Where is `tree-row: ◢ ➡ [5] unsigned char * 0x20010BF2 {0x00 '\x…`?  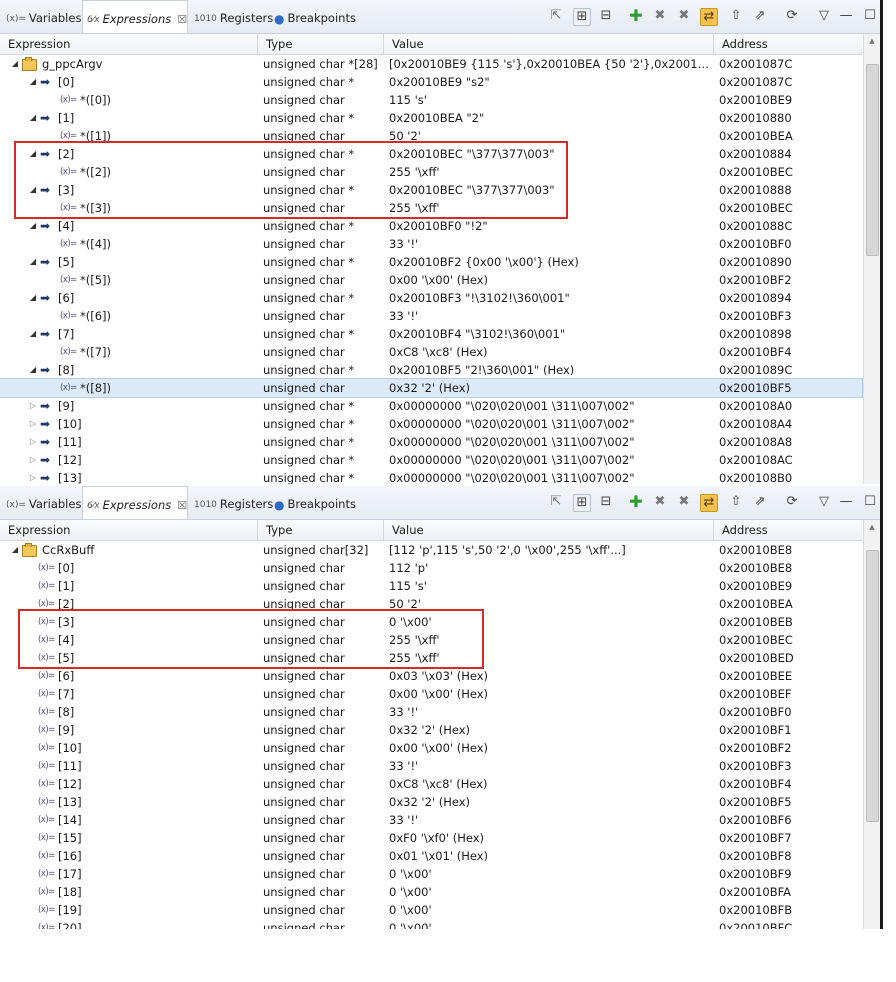 tree-row: ◢ ➡ [5] unsigned char * 0x20010BF2 {0x00 '\x… is located at coordinates (431, 262).